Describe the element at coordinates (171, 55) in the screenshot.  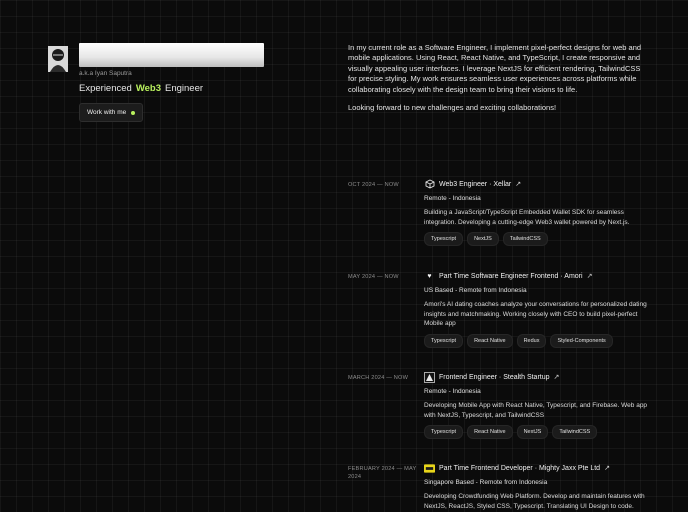
I see `name-banner` at that location.